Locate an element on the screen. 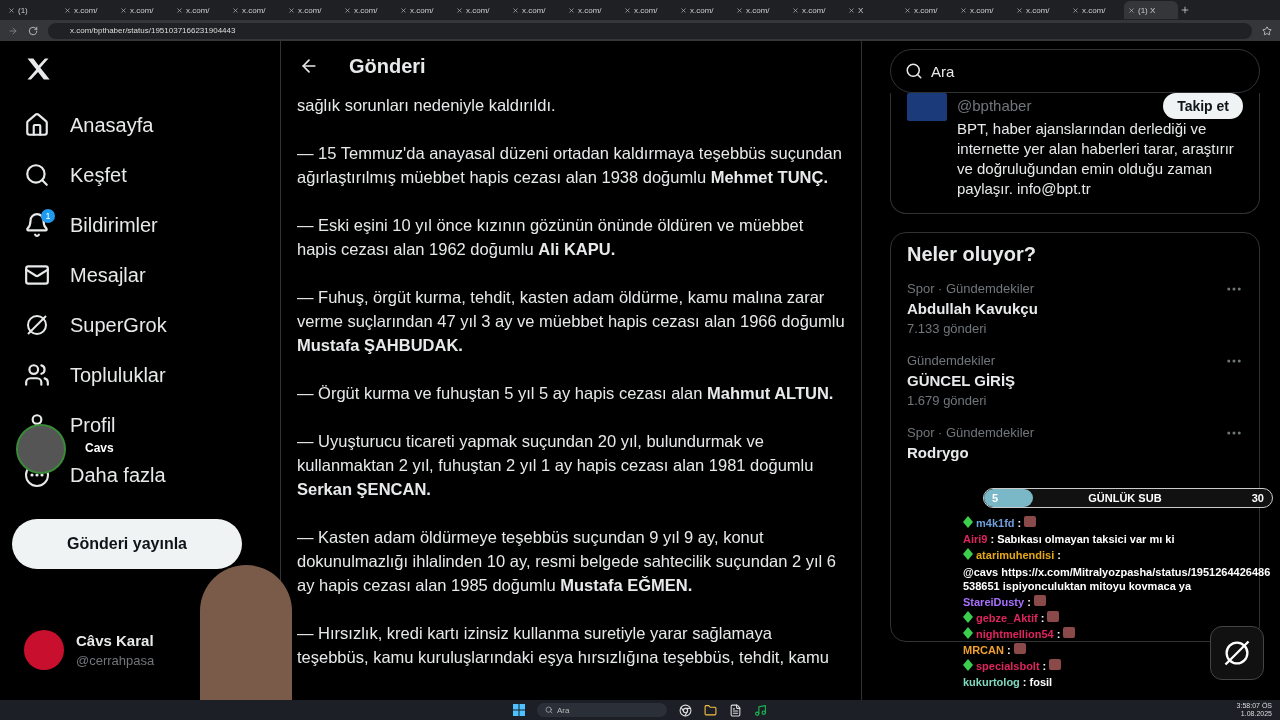 The height and width of the screenshot is (720, 1280). post-paragraph: — Fuhuş, örgüt kurma, tehdit, kasten adam öldürme, kamu malına zarar verme suçlarından 47 yıl 3 ay ve müebbet hapis cezası alan 1966 doğumlu Mustafa ŞAHBUDAK. is located at coordinates (571, 321).